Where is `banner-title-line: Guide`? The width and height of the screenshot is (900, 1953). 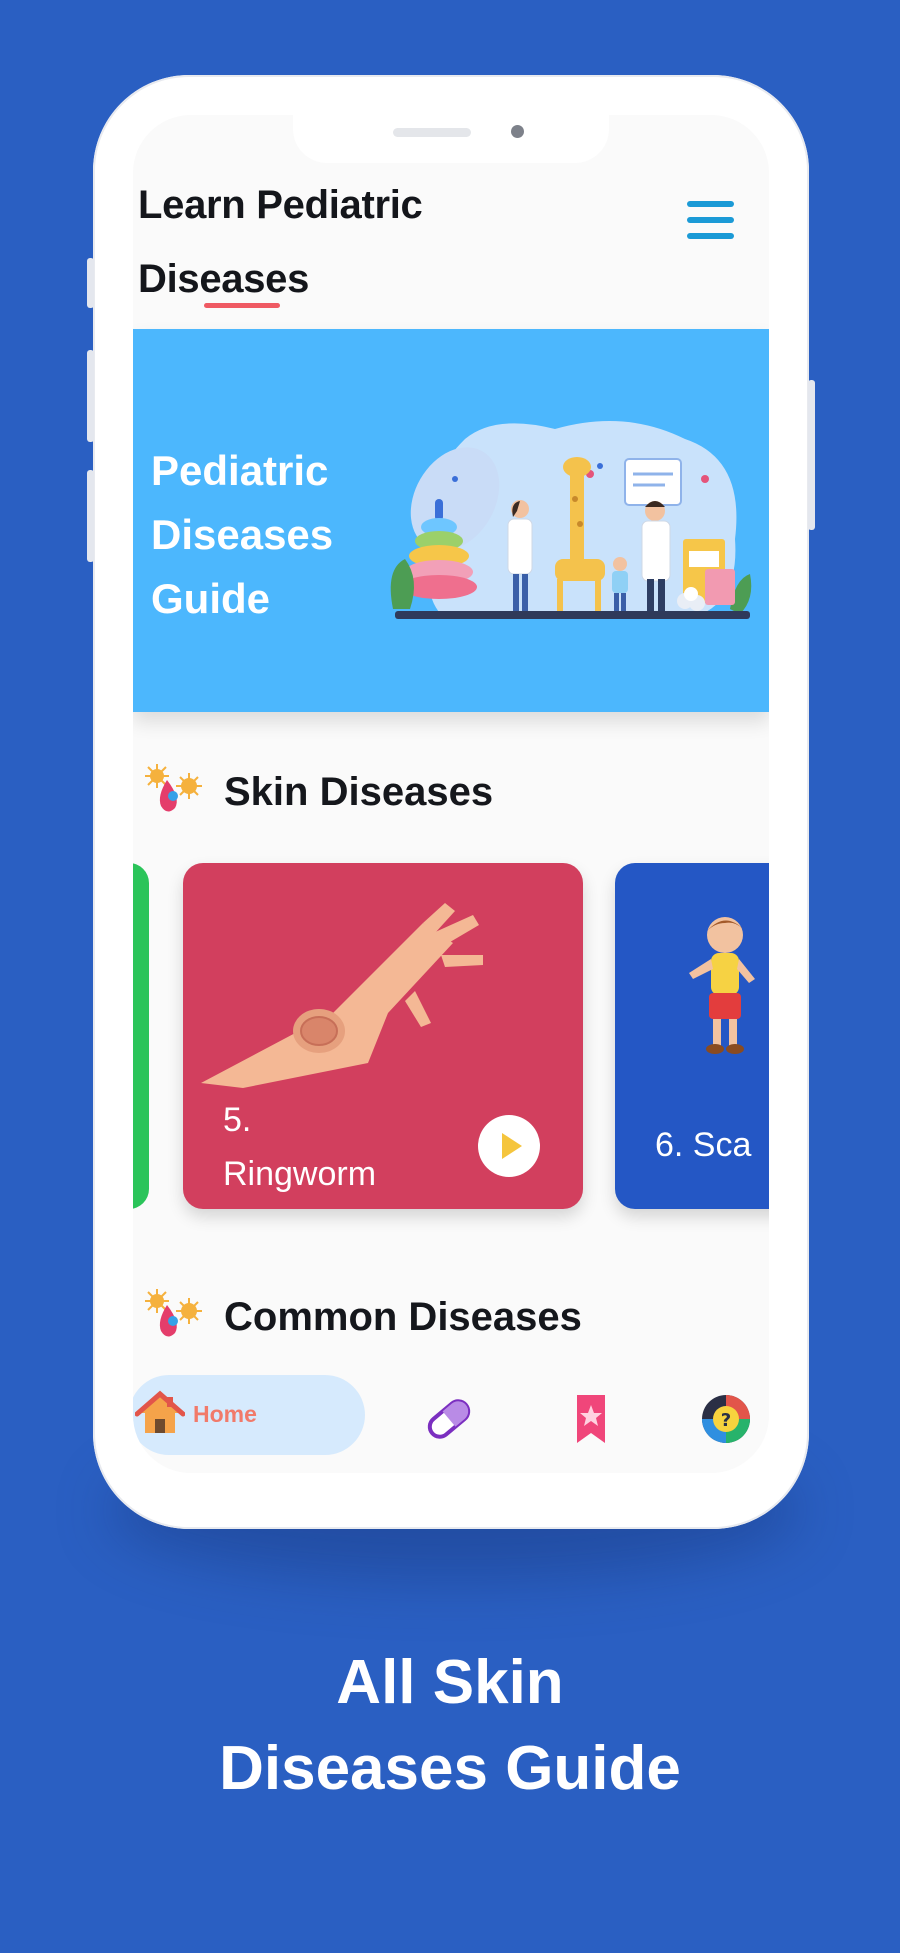
banner-title-line: Guide is located at coordinates (211, 598).